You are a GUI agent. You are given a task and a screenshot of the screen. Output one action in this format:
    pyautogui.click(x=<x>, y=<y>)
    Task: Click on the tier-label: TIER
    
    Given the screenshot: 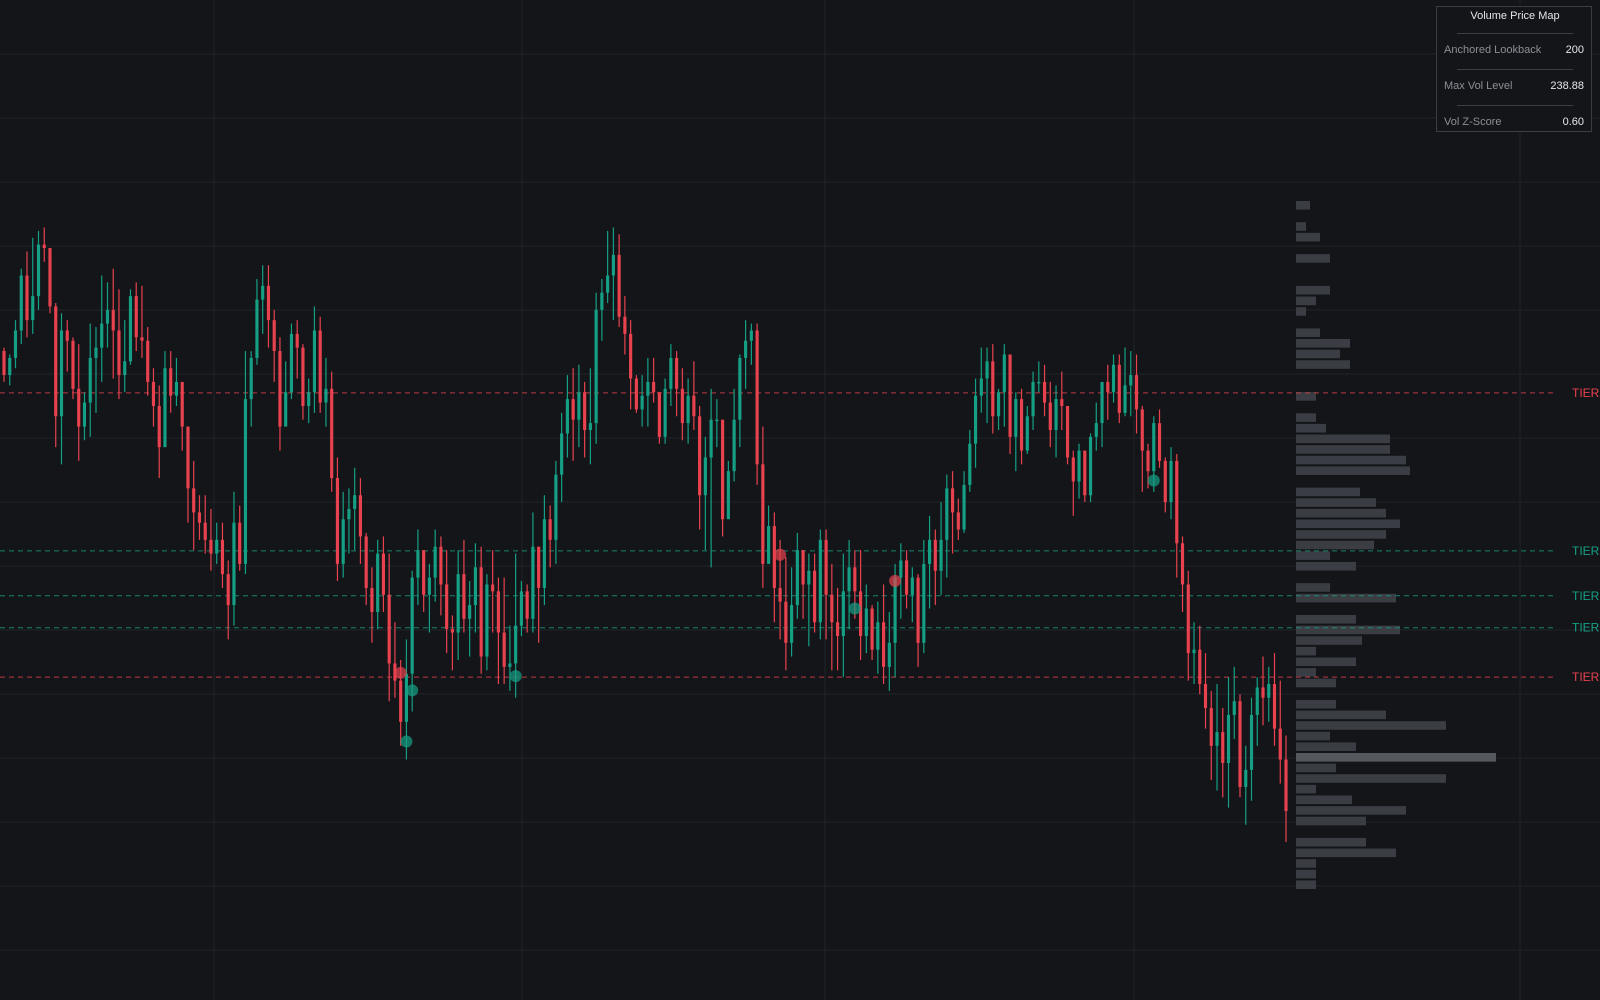 What is the action you would take?
    pyautogui.click(x=1586, y=551)
    